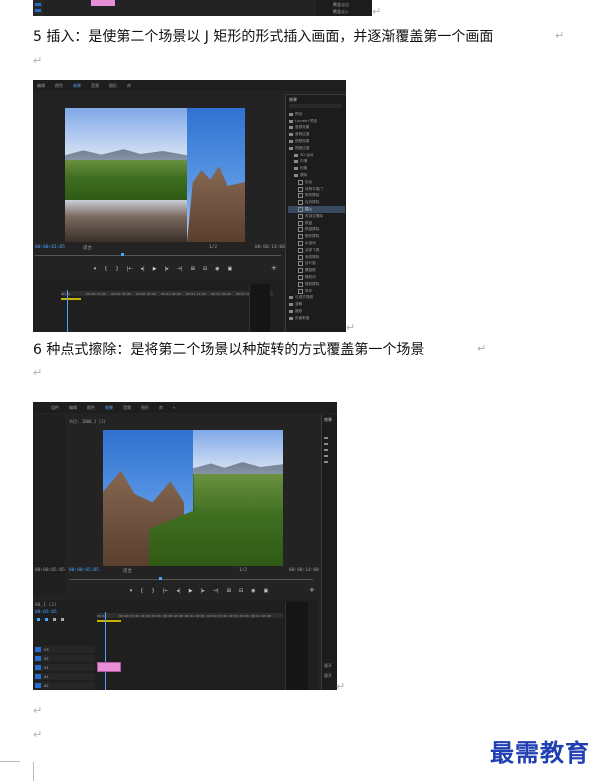 This screenshot has height=781, width=612. Describe the element at coordinates (87, 421) in the screenshot. I see `program-title: 节目: 1000_1 (2)` at that location.